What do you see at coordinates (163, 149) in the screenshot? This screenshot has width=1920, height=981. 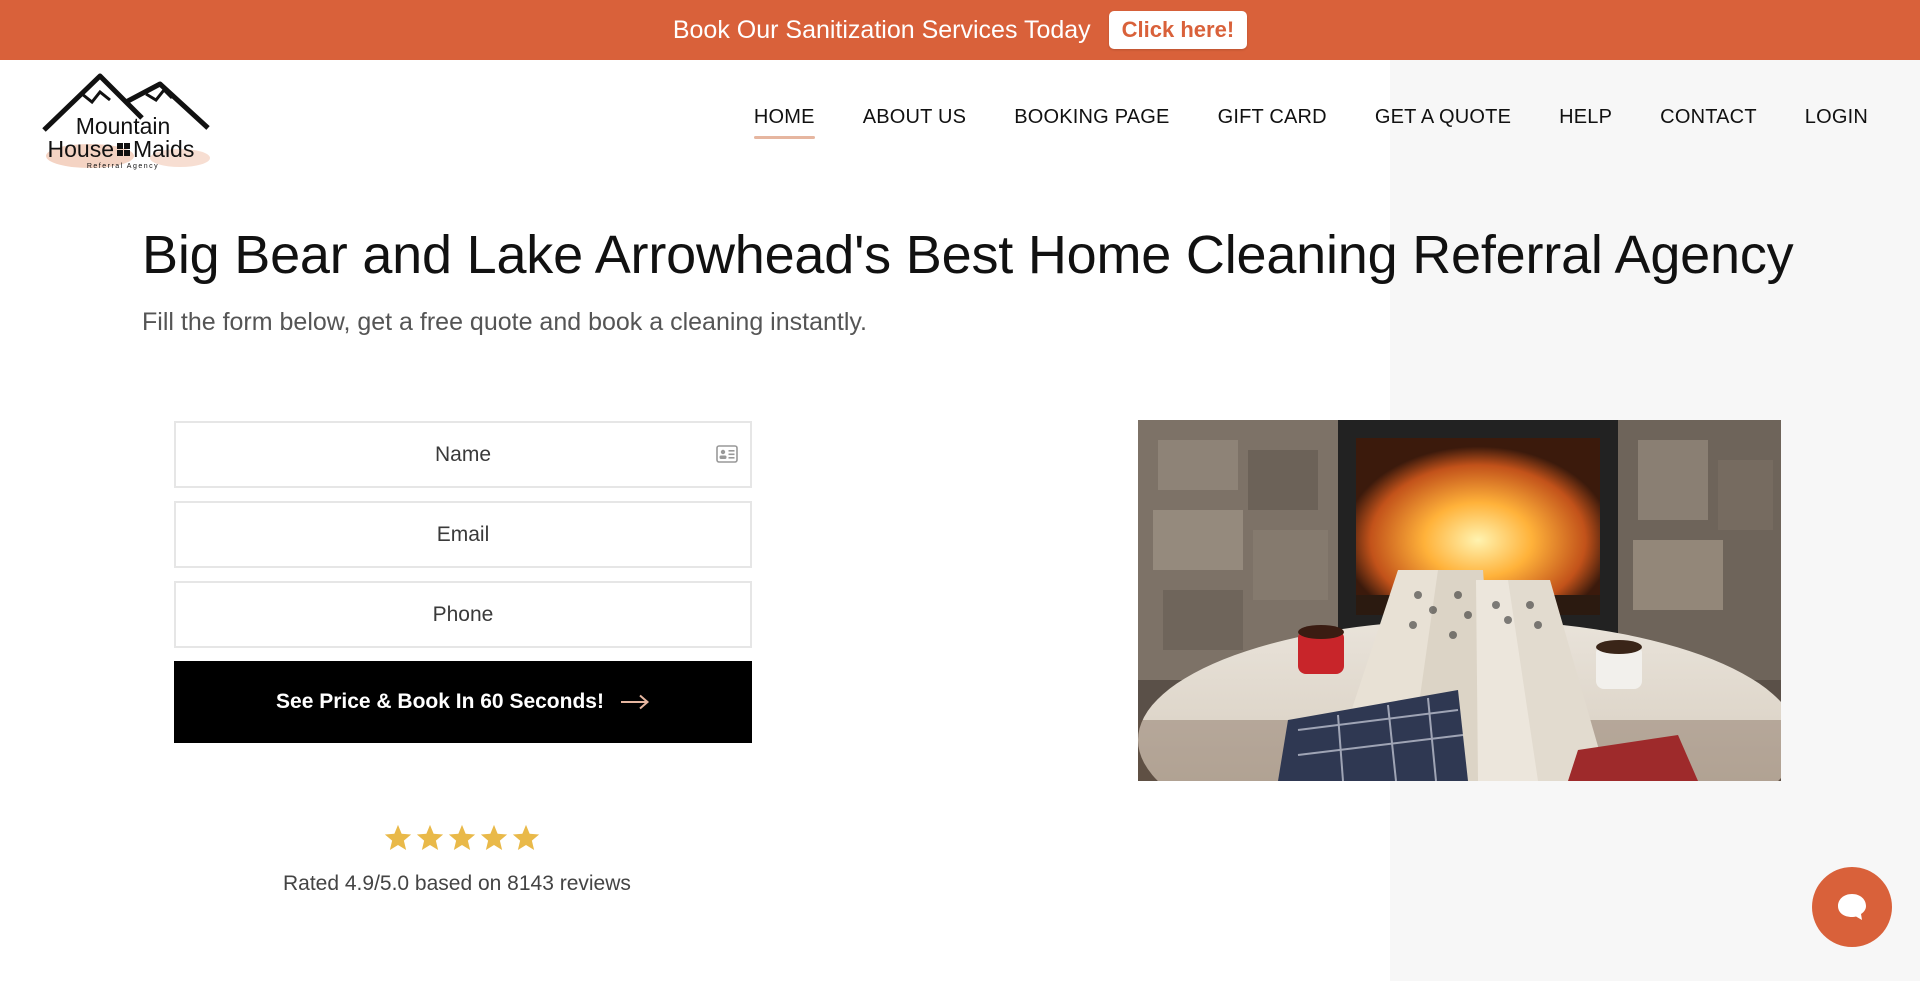 I see `logo-text-maids: Maids` at bounding box center [163, 149].